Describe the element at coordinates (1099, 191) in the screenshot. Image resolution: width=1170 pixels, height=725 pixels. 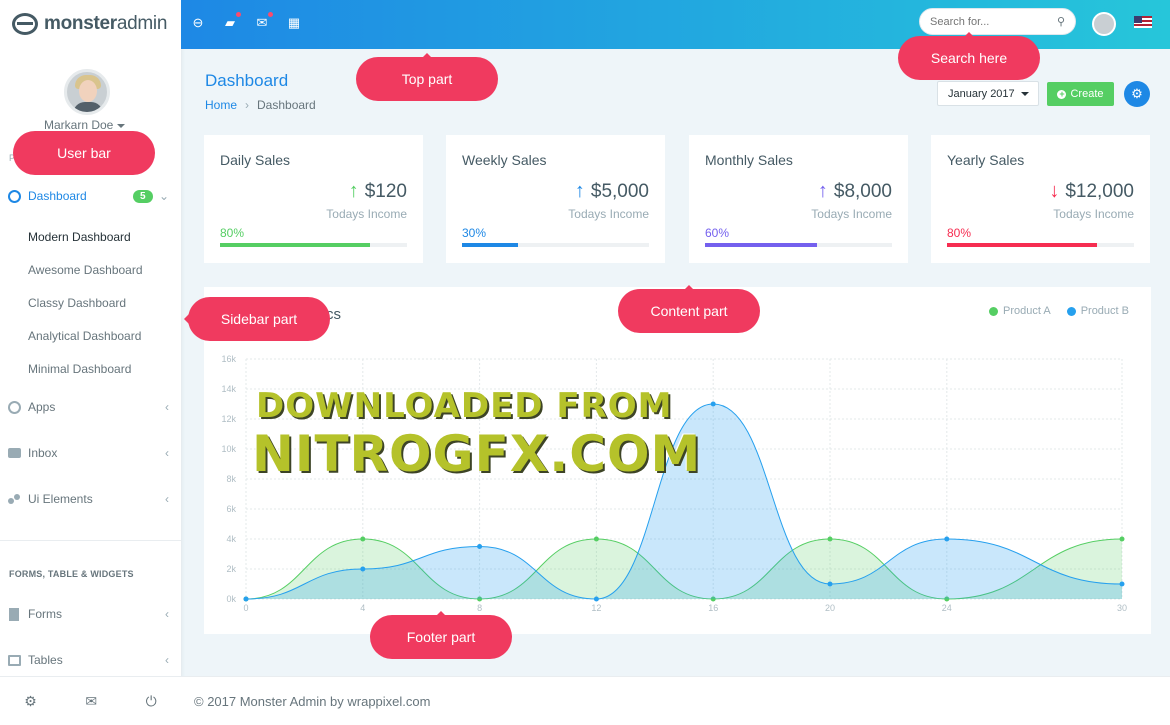
I see `card-amount: $12,000` at that location.